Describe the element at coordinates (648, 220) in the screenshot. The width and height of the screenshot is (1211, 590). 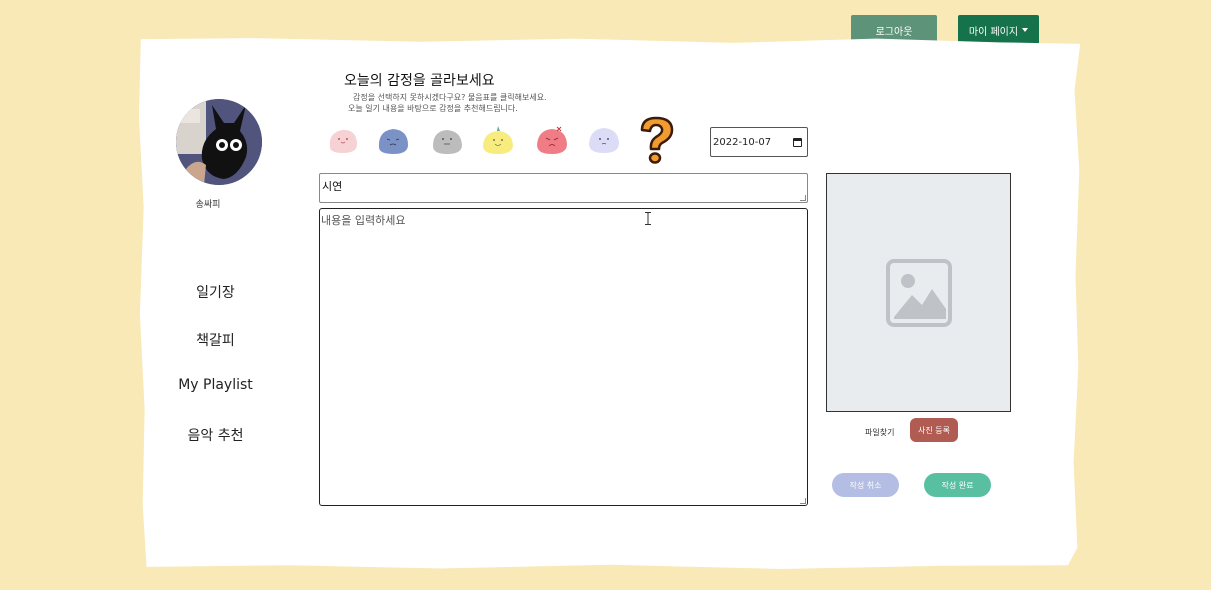
I see `text-cursor-icon` at that location.